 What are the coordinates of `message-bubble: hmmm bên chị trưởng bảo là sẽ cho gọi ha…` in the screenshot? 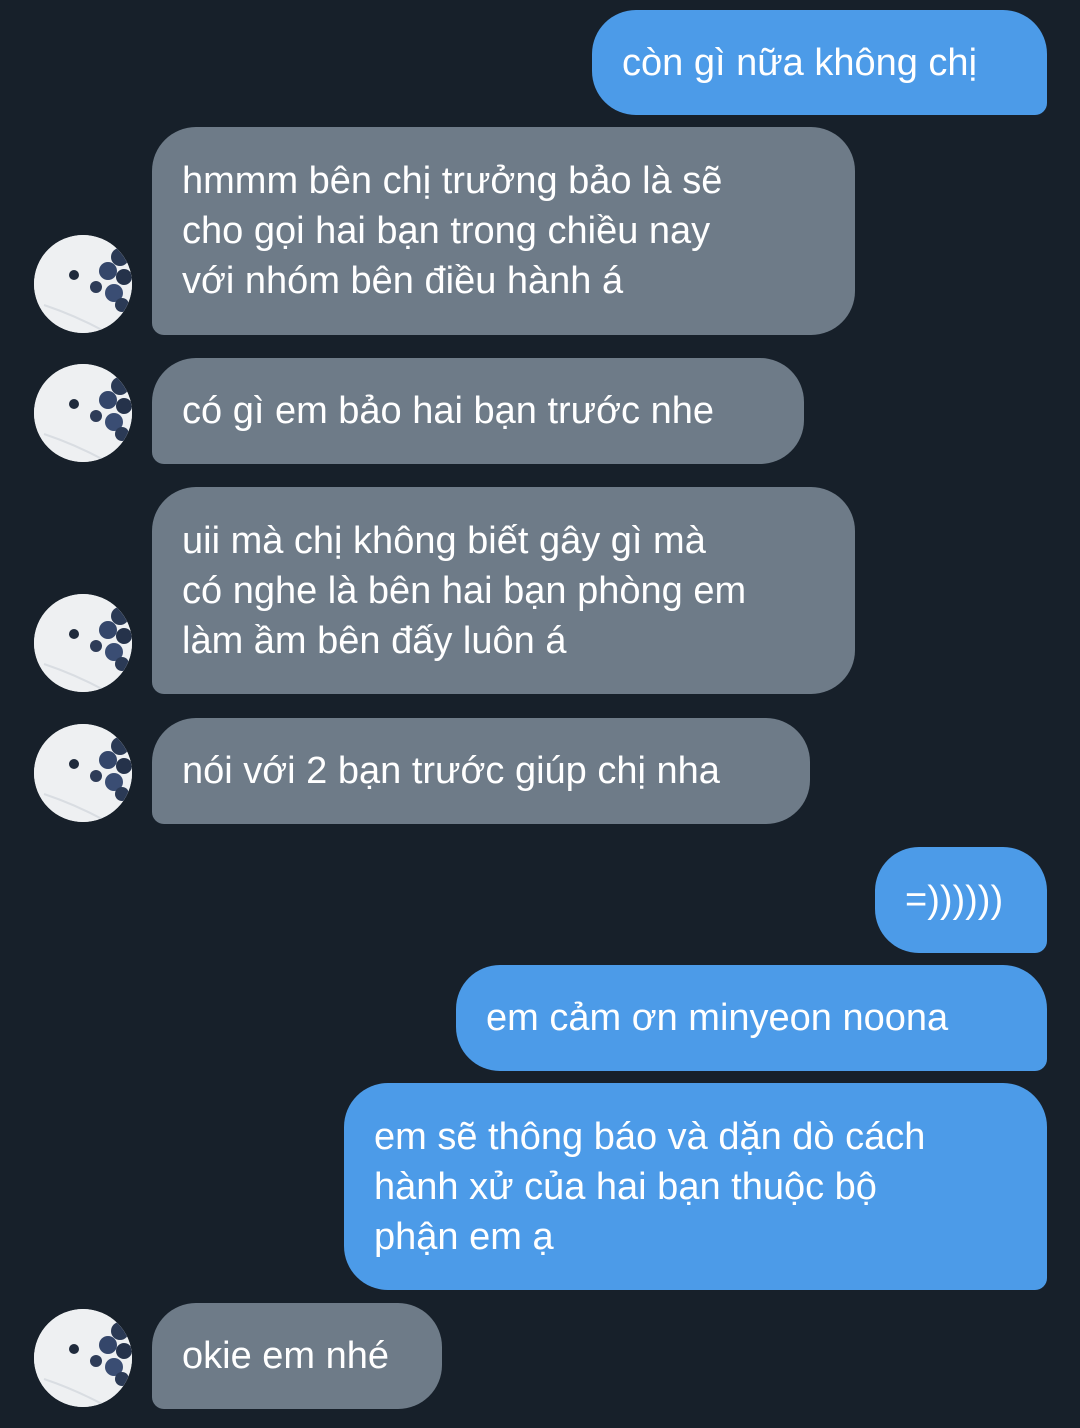 It's located at (503, 231).